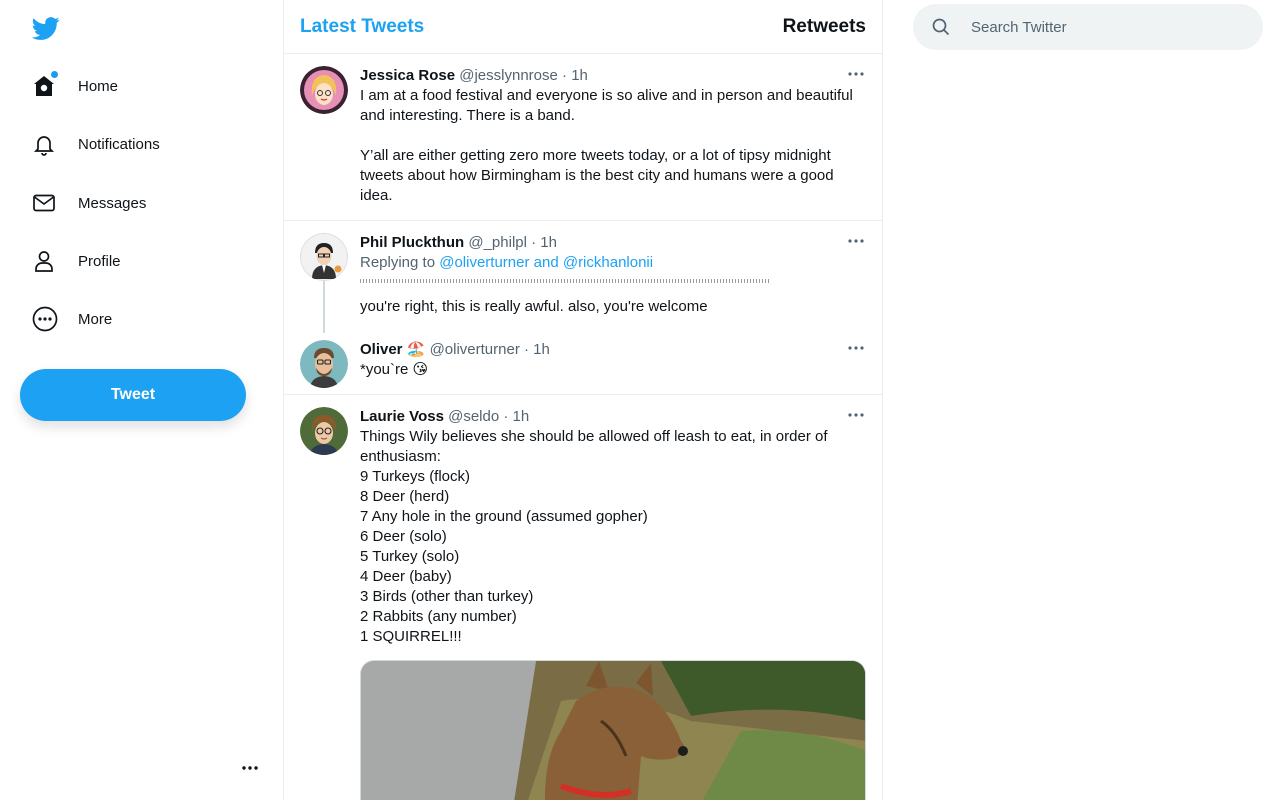 This screenshot has width=1280, height=800. Describe the element at coordinates (583, 361) in the screenshot. I see `tweet: Oliver 🏖️ @oliverturner · 1h *you`re 😘` at that location.